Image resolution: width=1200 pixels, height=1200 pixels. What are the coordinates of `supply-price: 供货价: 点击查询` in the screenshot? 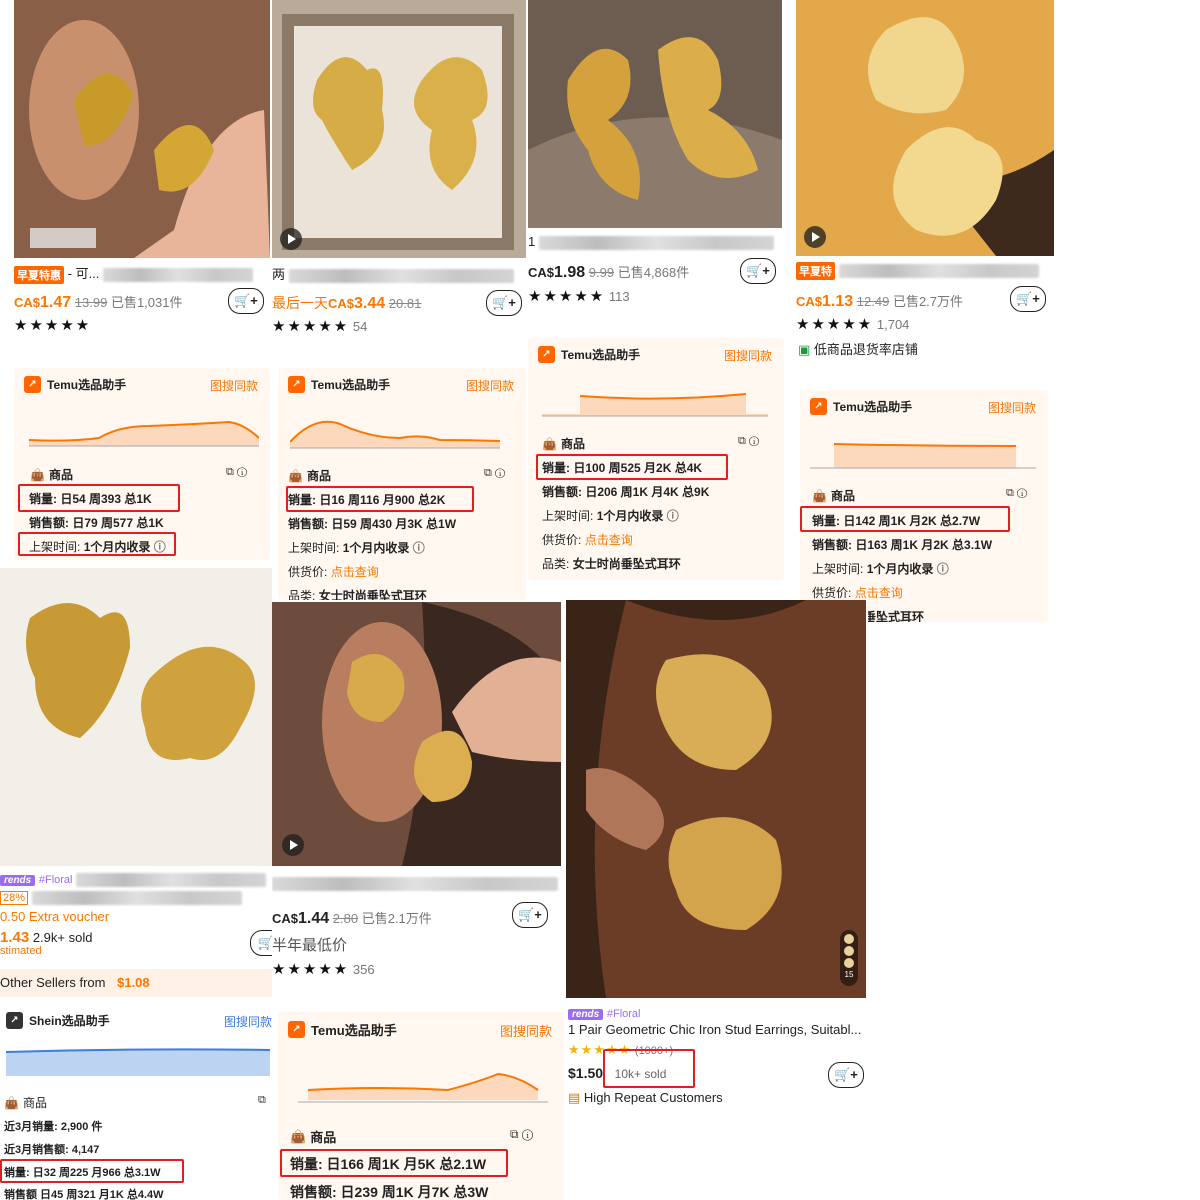 It's located at (587, 540).